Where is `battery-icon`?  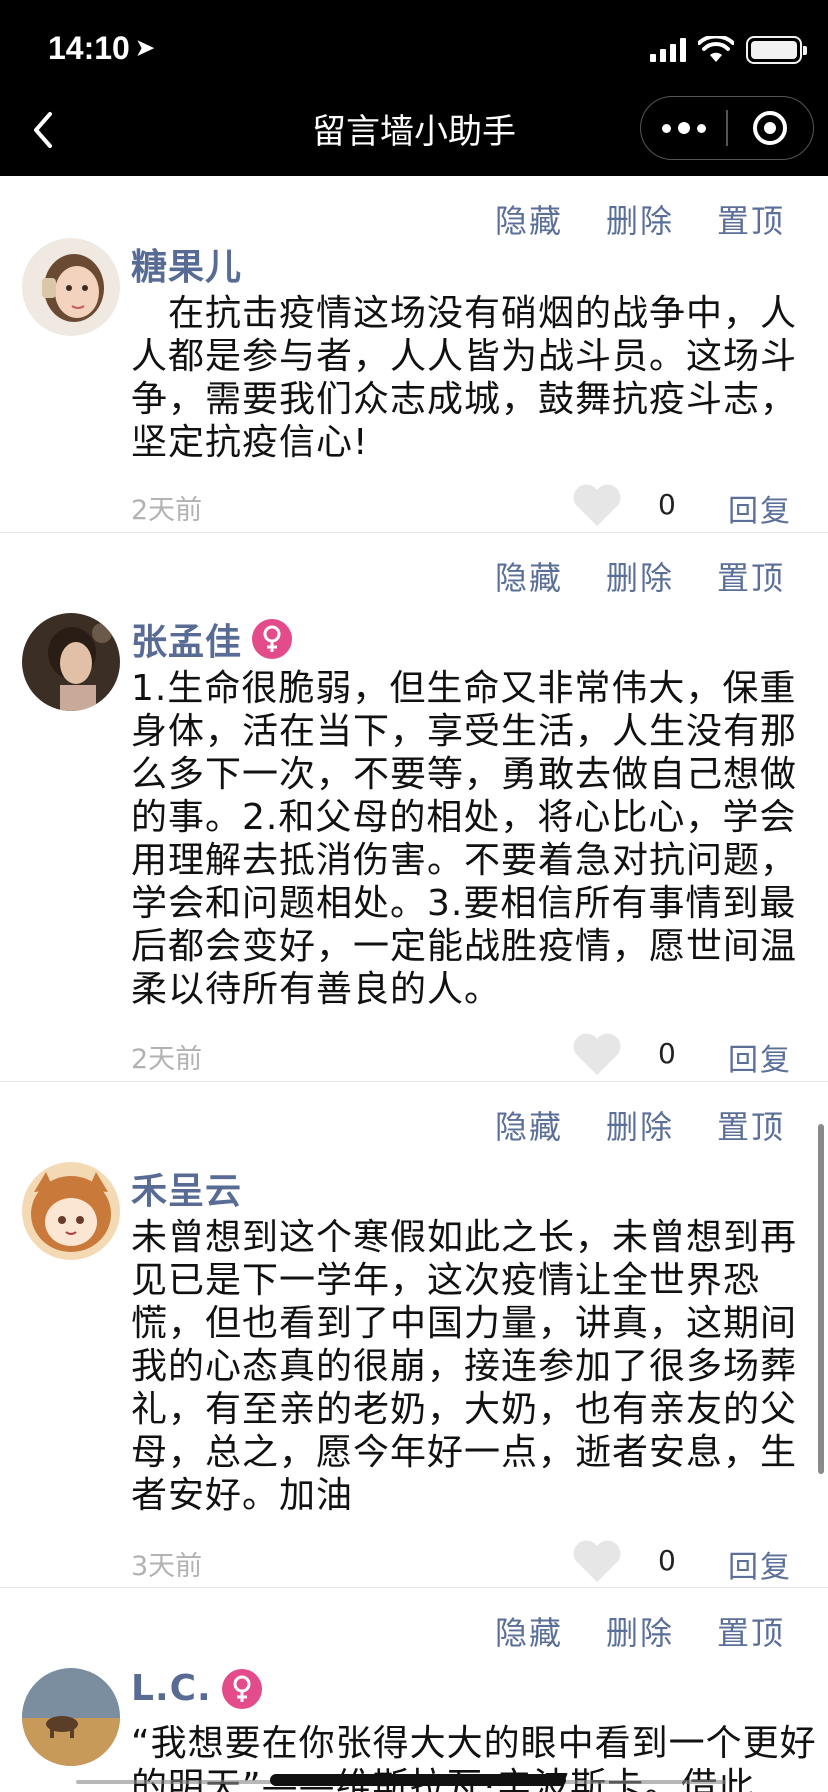 battery-icon is located at coordinates (776, 50).